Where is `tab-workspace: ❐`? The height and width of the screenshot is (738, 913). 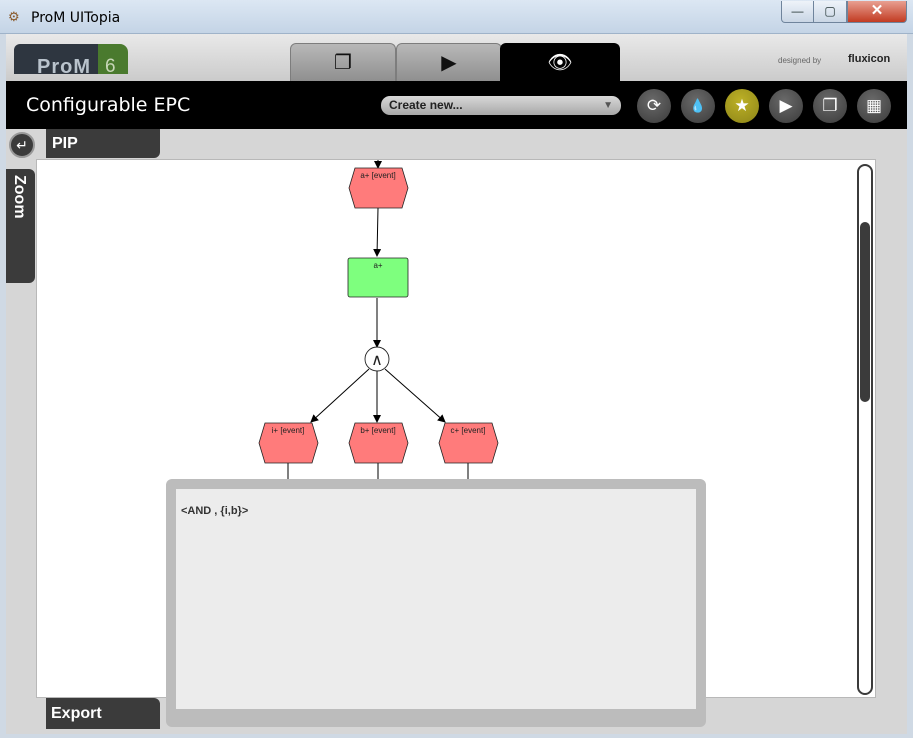
tab-workspace: ❐ is located at coordinates (343, 62).